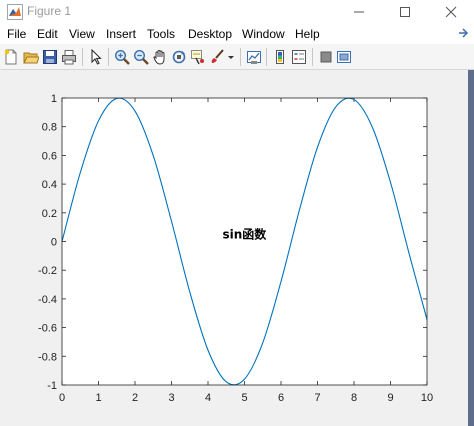 Image resolution: width=474 pixels, height=426 pixels. Describe the element at coordinates (62, 398) in the screenshot. I see `x-tick-label: 0` at that location.